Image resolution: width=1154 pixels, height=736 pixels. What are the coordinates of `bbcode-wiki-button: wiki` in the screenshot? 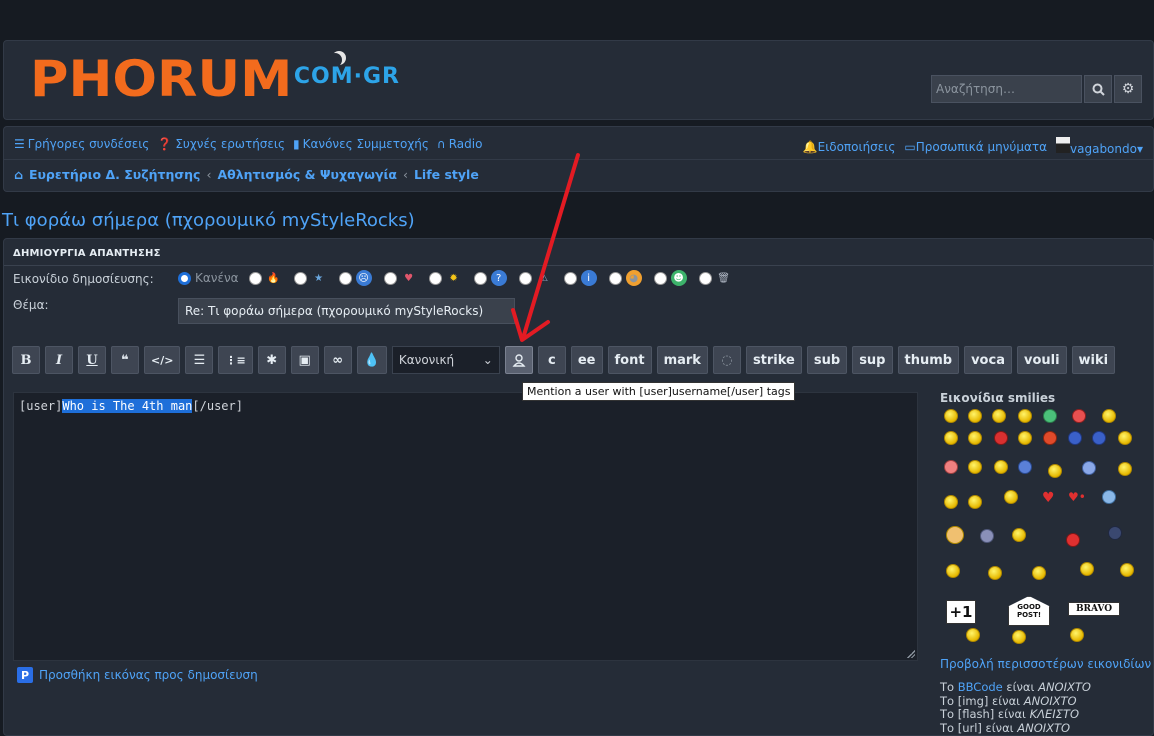 It's located at (1093, 360).